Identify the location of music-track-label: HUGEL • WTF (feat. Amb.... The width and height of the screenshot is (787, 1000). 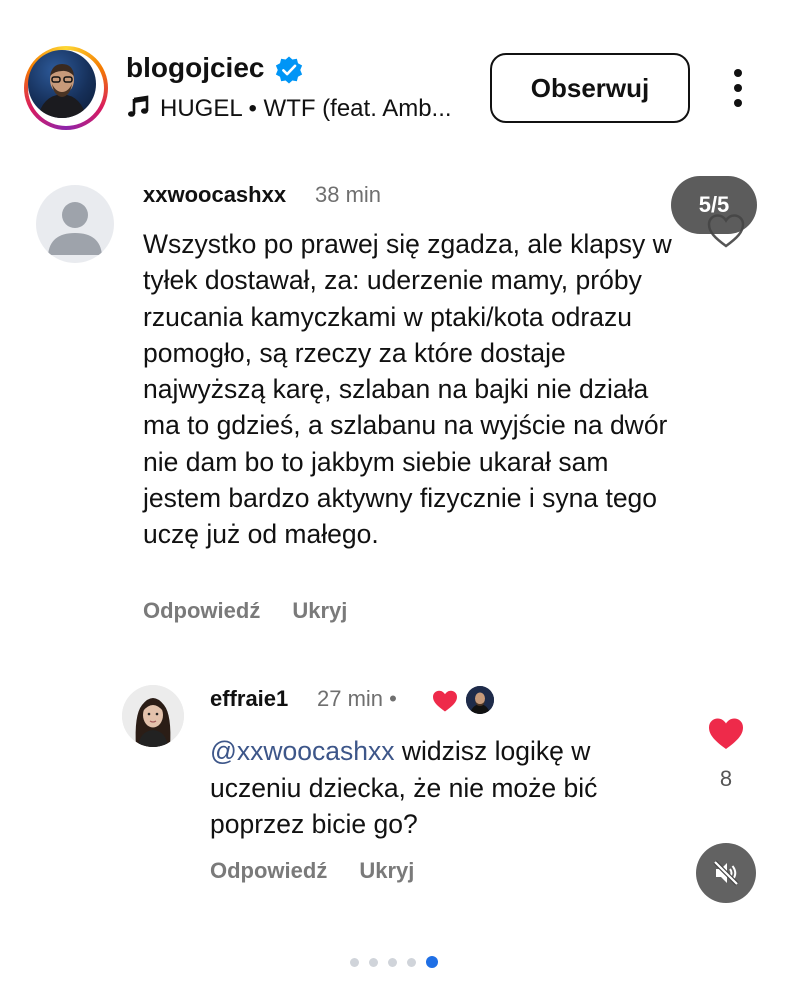
(306, 108).